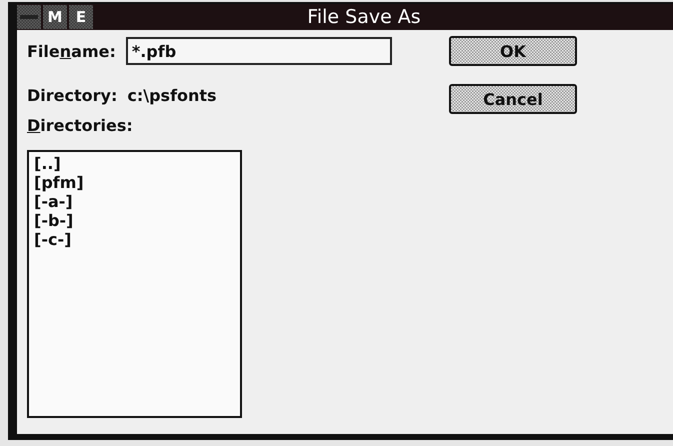  What do you see at coordinates (513, 99) in the screenshot?
I see `cancel-button: Cancel` at bounding box center [513, 99].